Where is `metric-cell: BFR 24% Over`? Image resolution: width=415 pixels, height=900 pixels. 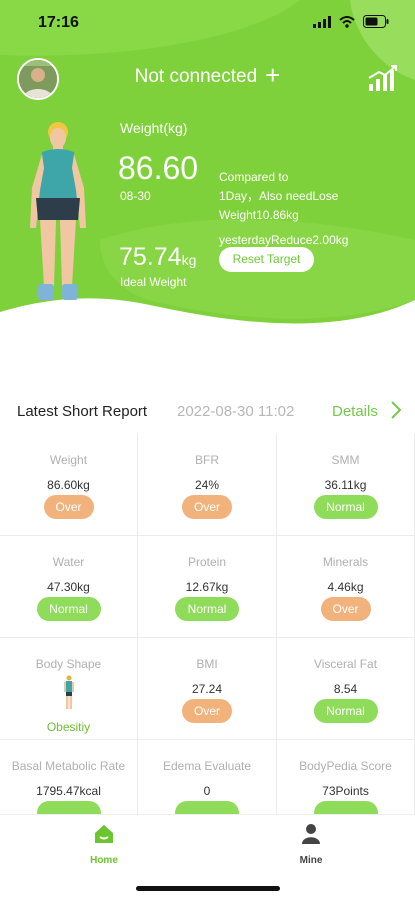 metric-cell: BFR 24% Over is located at coordinates (207, 485).